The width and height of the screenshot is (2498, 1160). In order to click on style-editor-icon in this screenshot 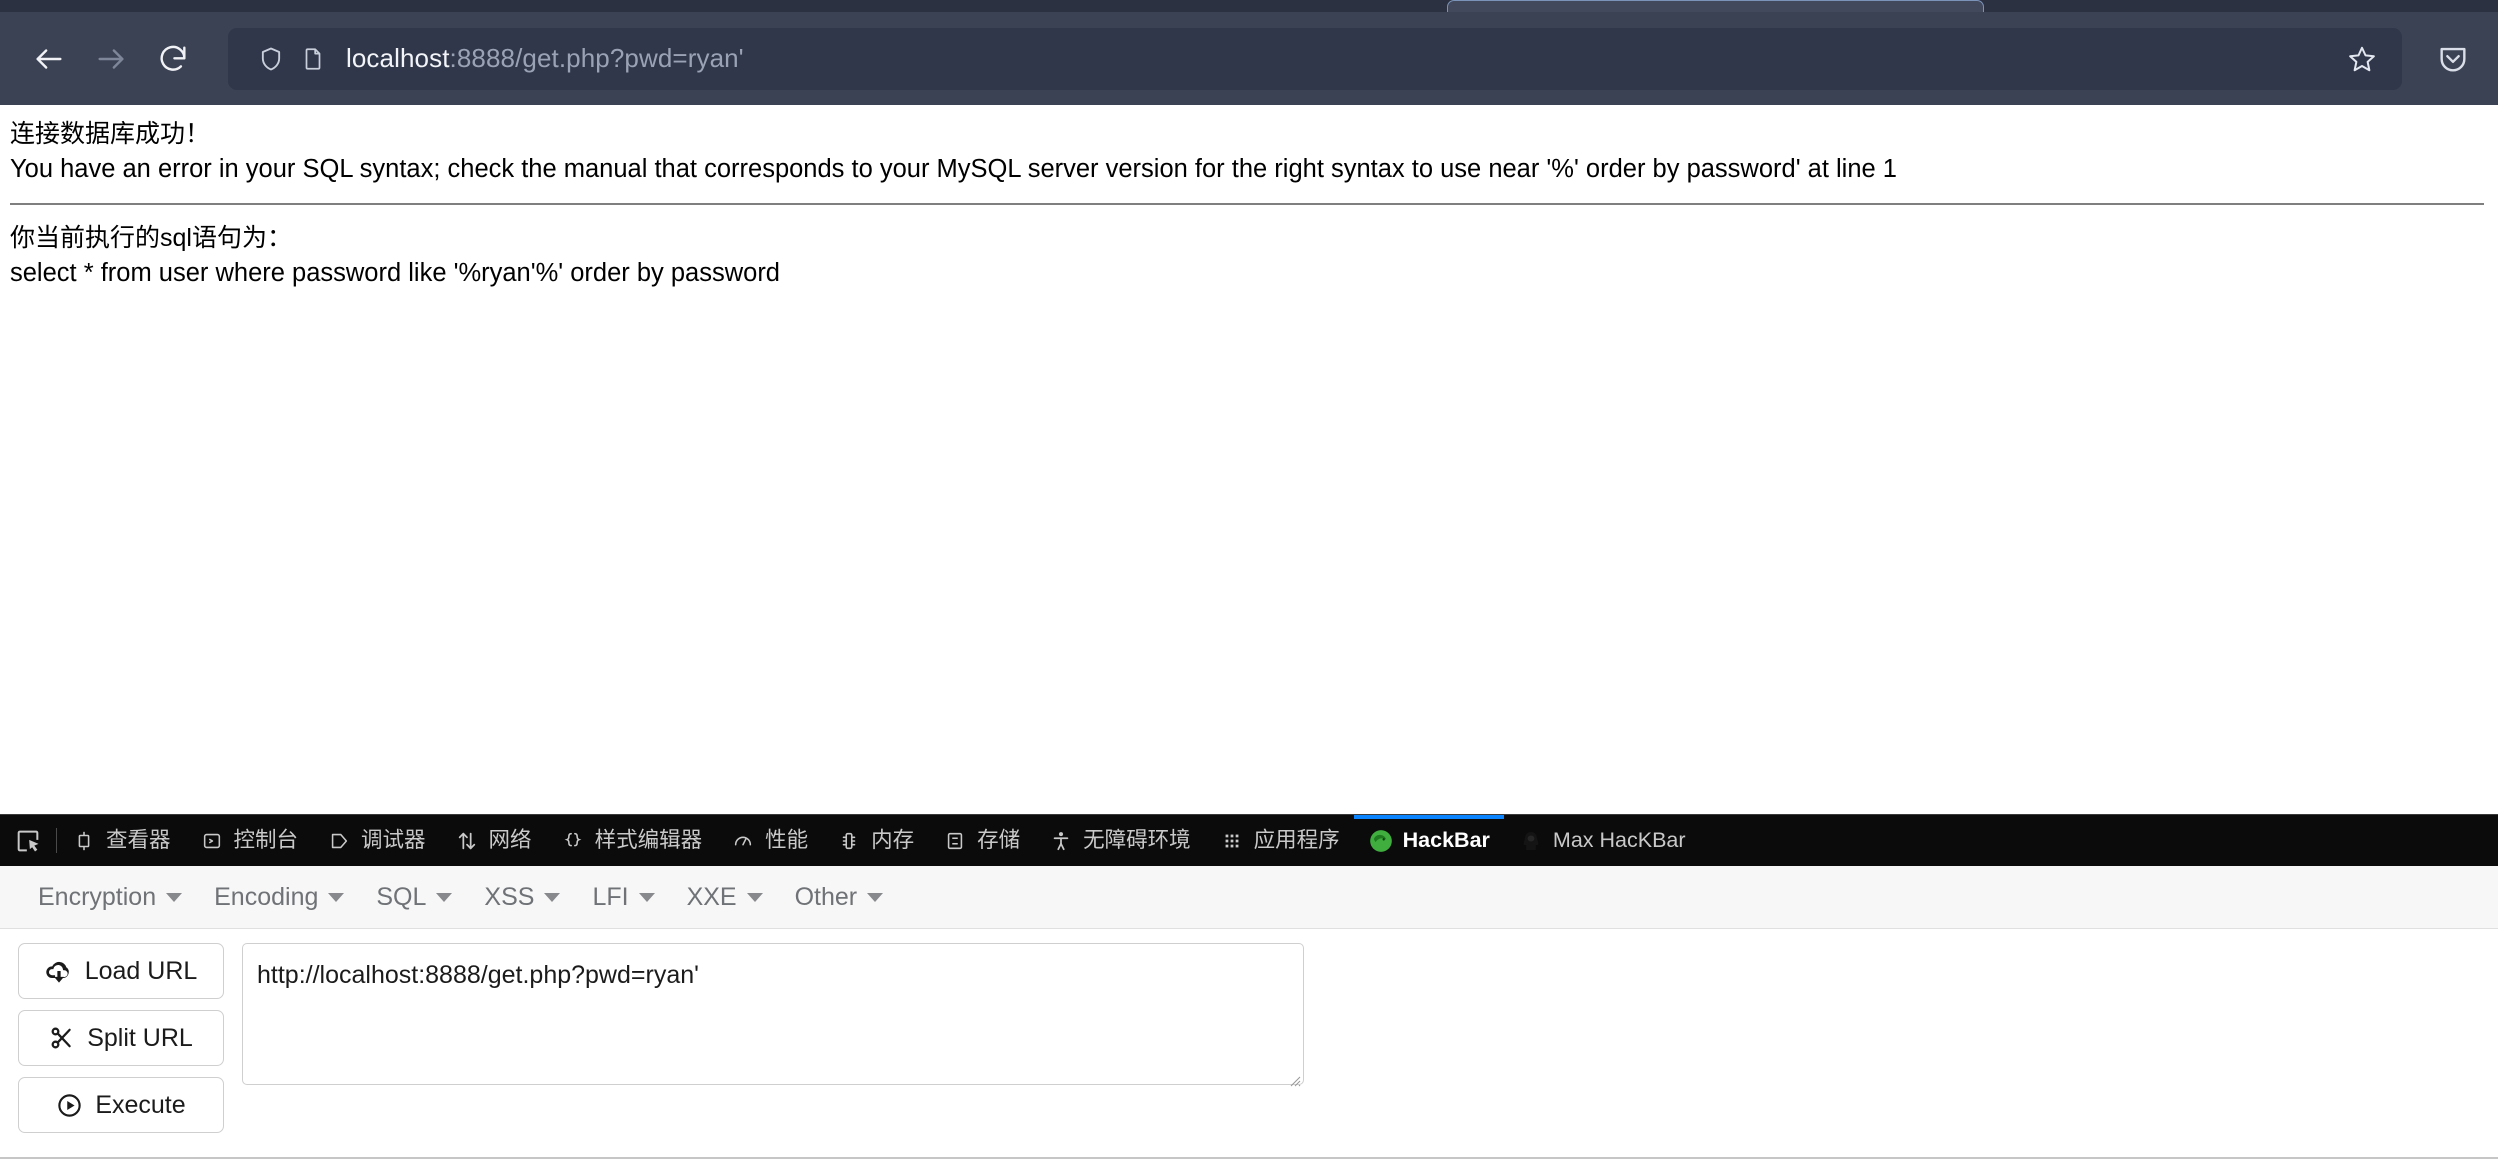, I will do `click(573, 841)`.